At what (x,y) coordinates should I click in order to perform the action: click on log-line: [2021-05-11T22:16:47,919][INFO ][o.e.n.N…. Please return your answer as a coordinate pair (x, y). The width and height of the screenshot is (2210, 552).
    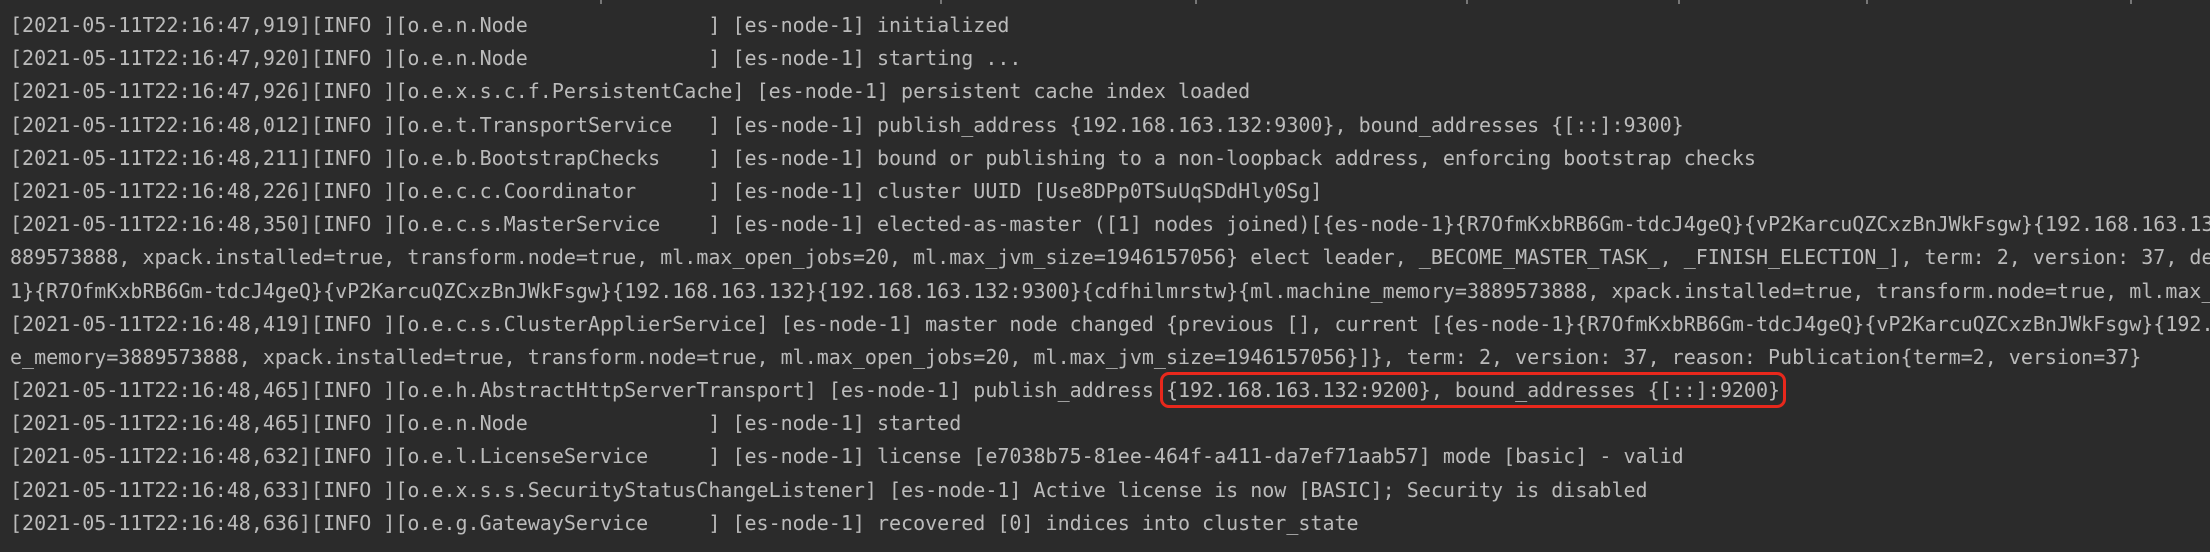
    Looking at the image, I should click on (1110, 27).